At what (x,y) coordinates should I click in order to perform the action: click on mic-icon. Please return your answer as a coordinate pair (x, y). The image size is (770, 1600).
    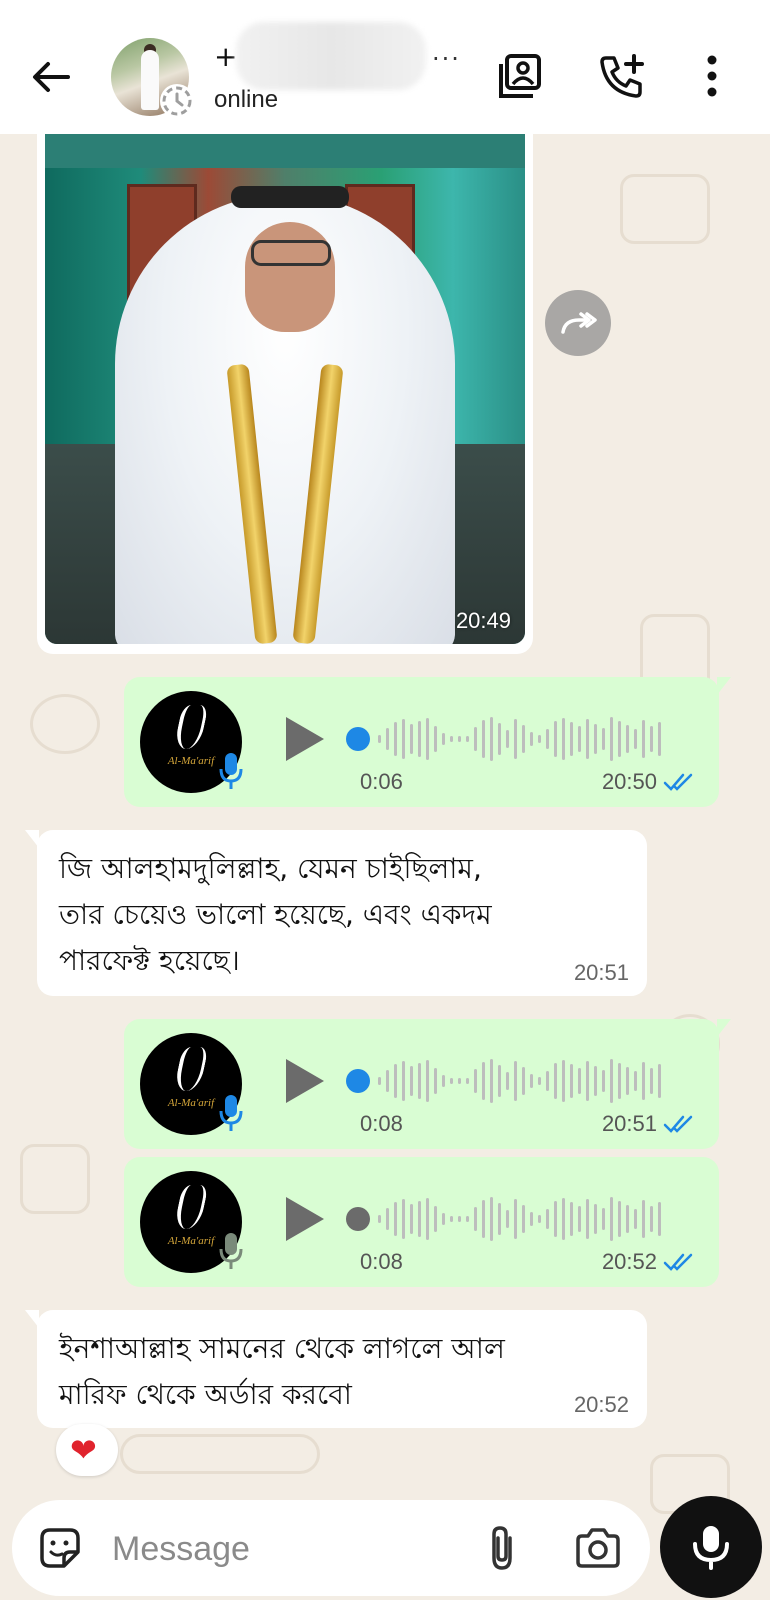
    Looking at the image, I should click on (711, 1548).